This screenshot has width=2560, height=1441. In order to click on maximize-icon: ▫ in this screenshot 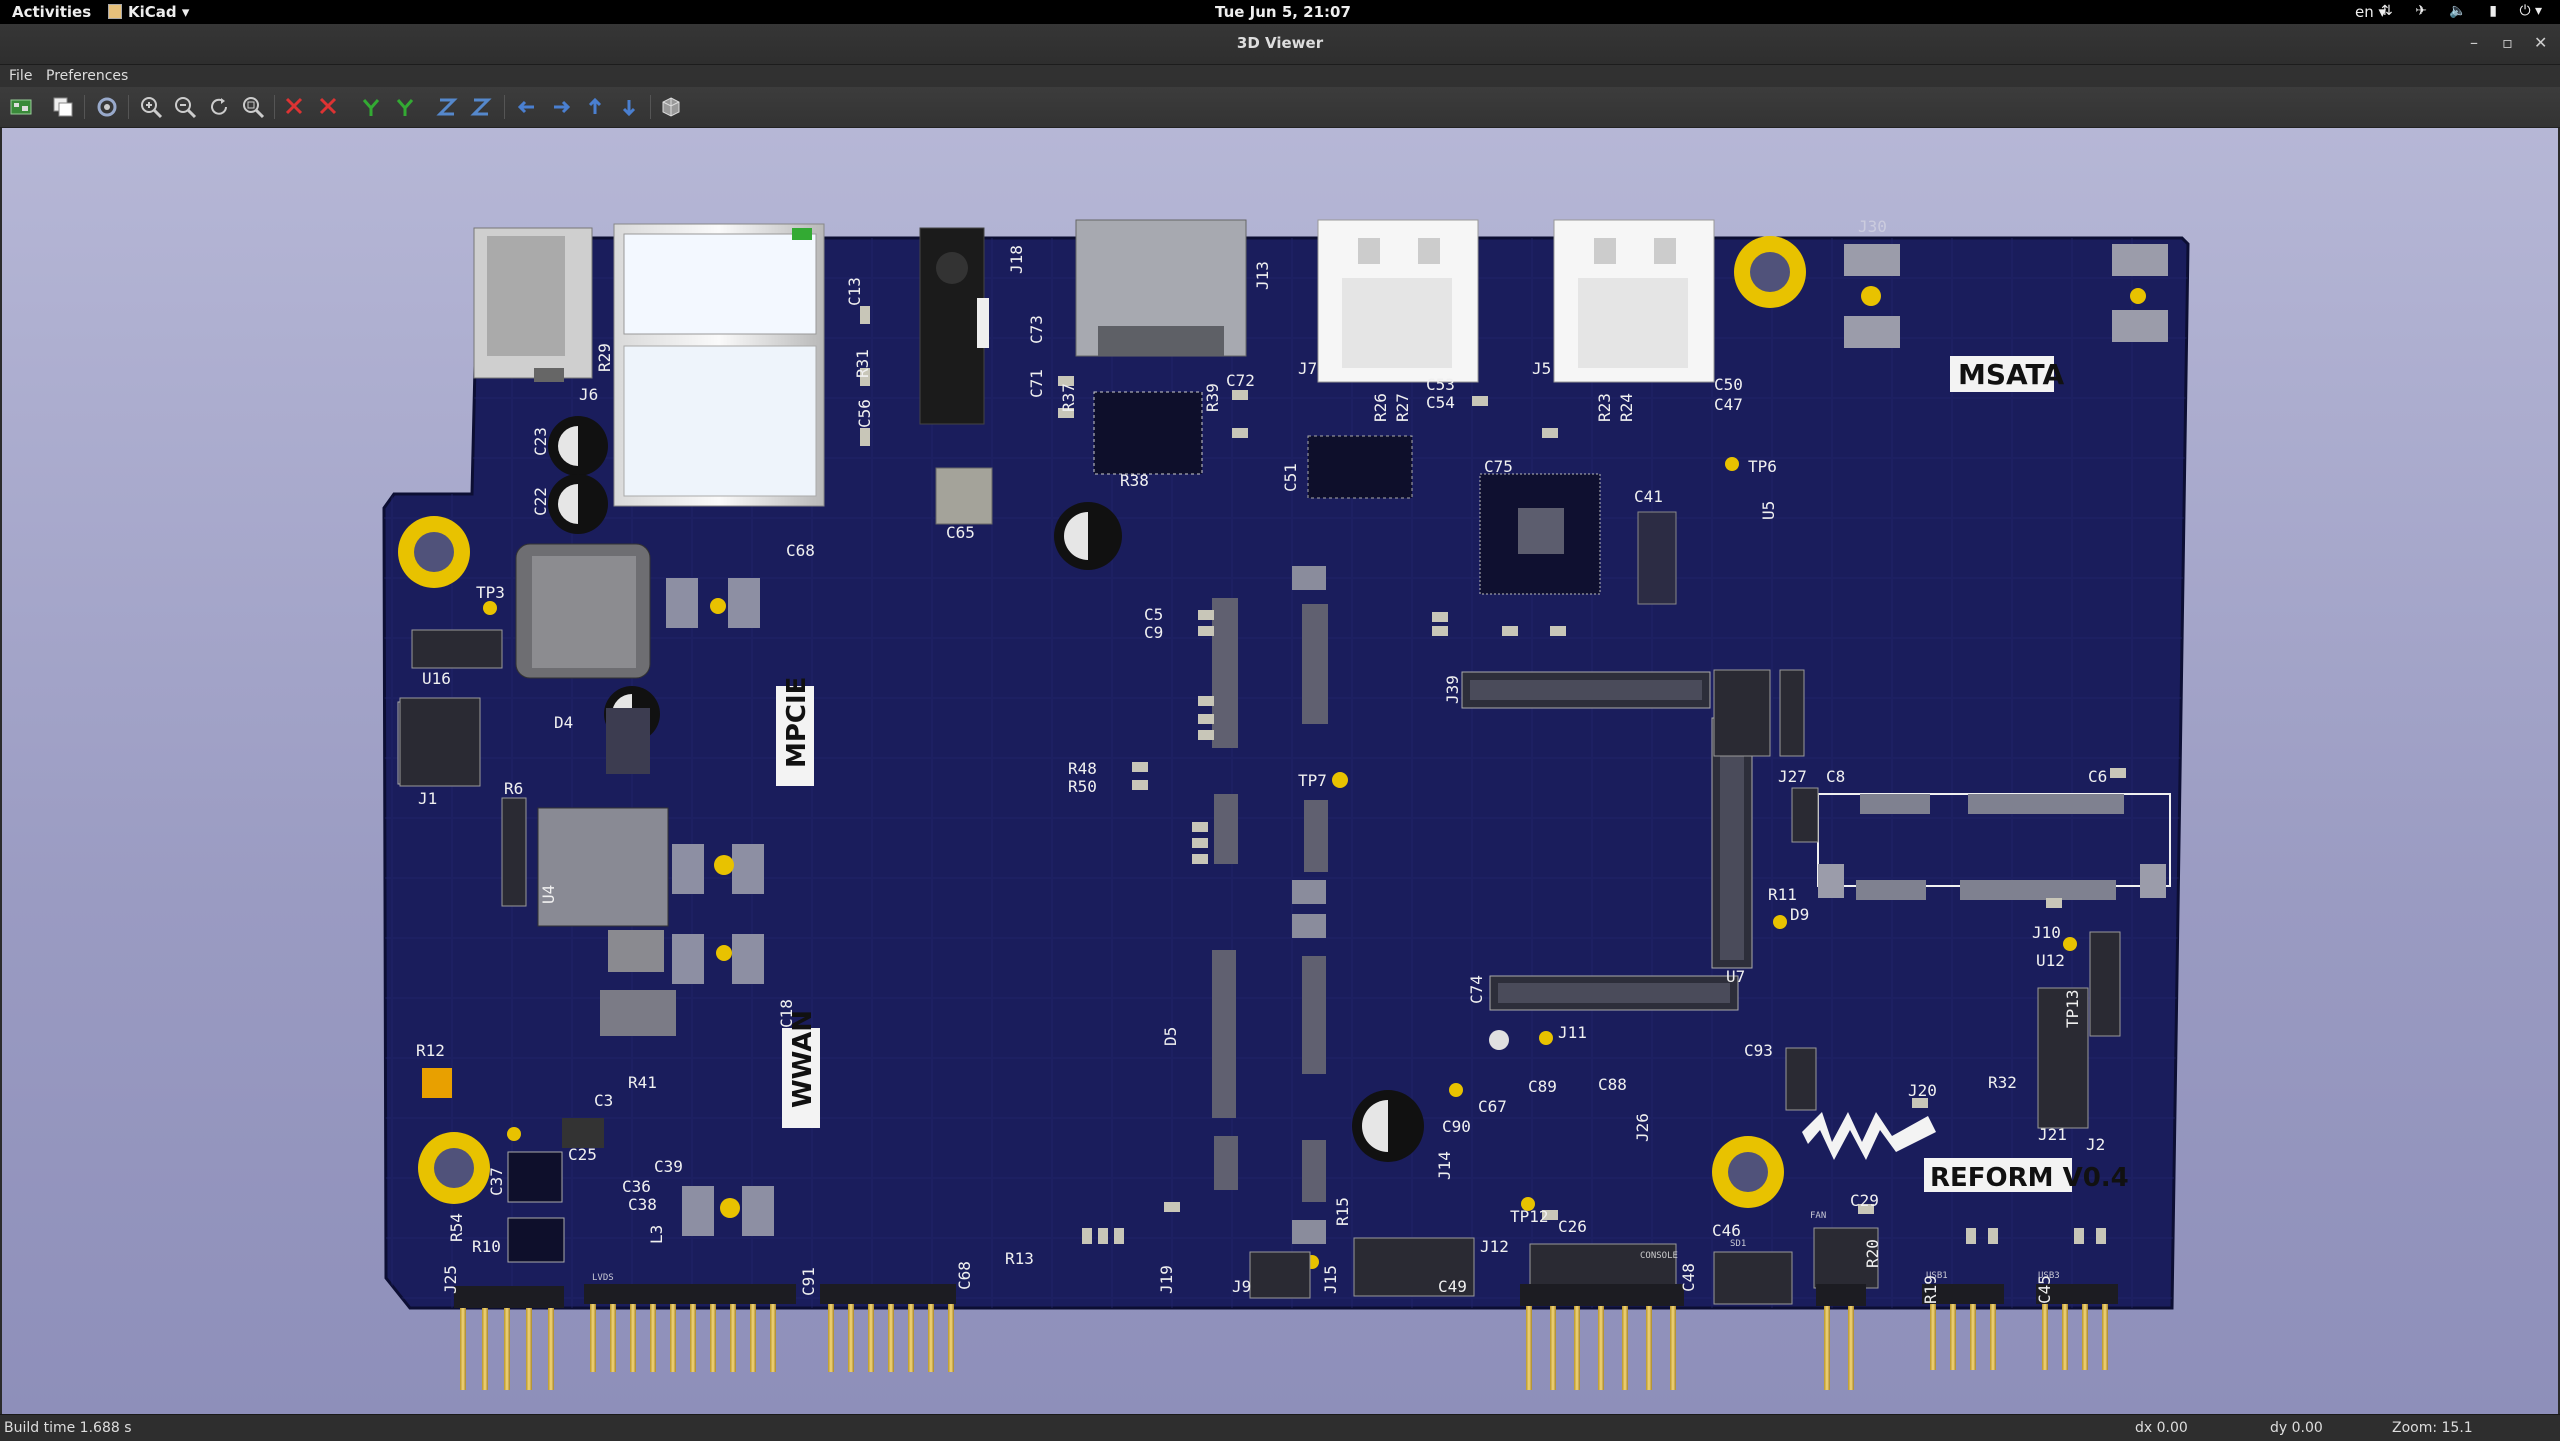, I will do `click(2507, 42)`.